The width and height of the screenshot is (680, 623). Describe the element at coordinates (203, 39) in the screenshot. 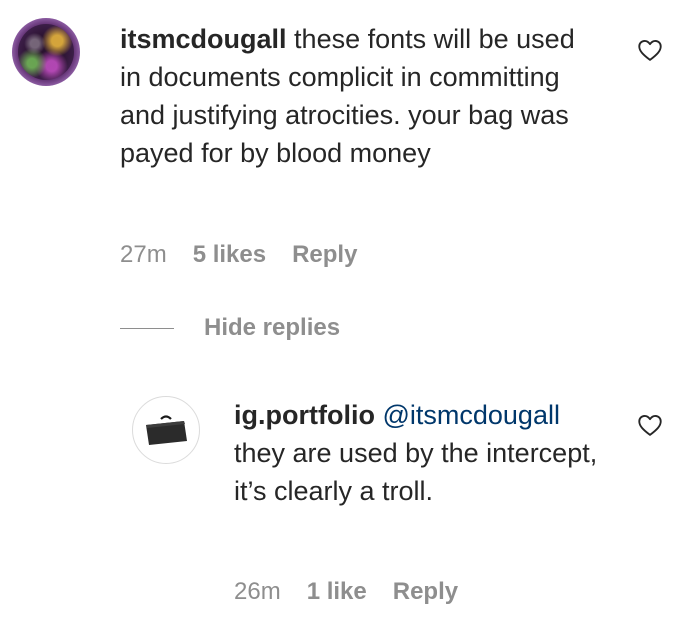

I see `comment-username: itsmcdougall` at that location.